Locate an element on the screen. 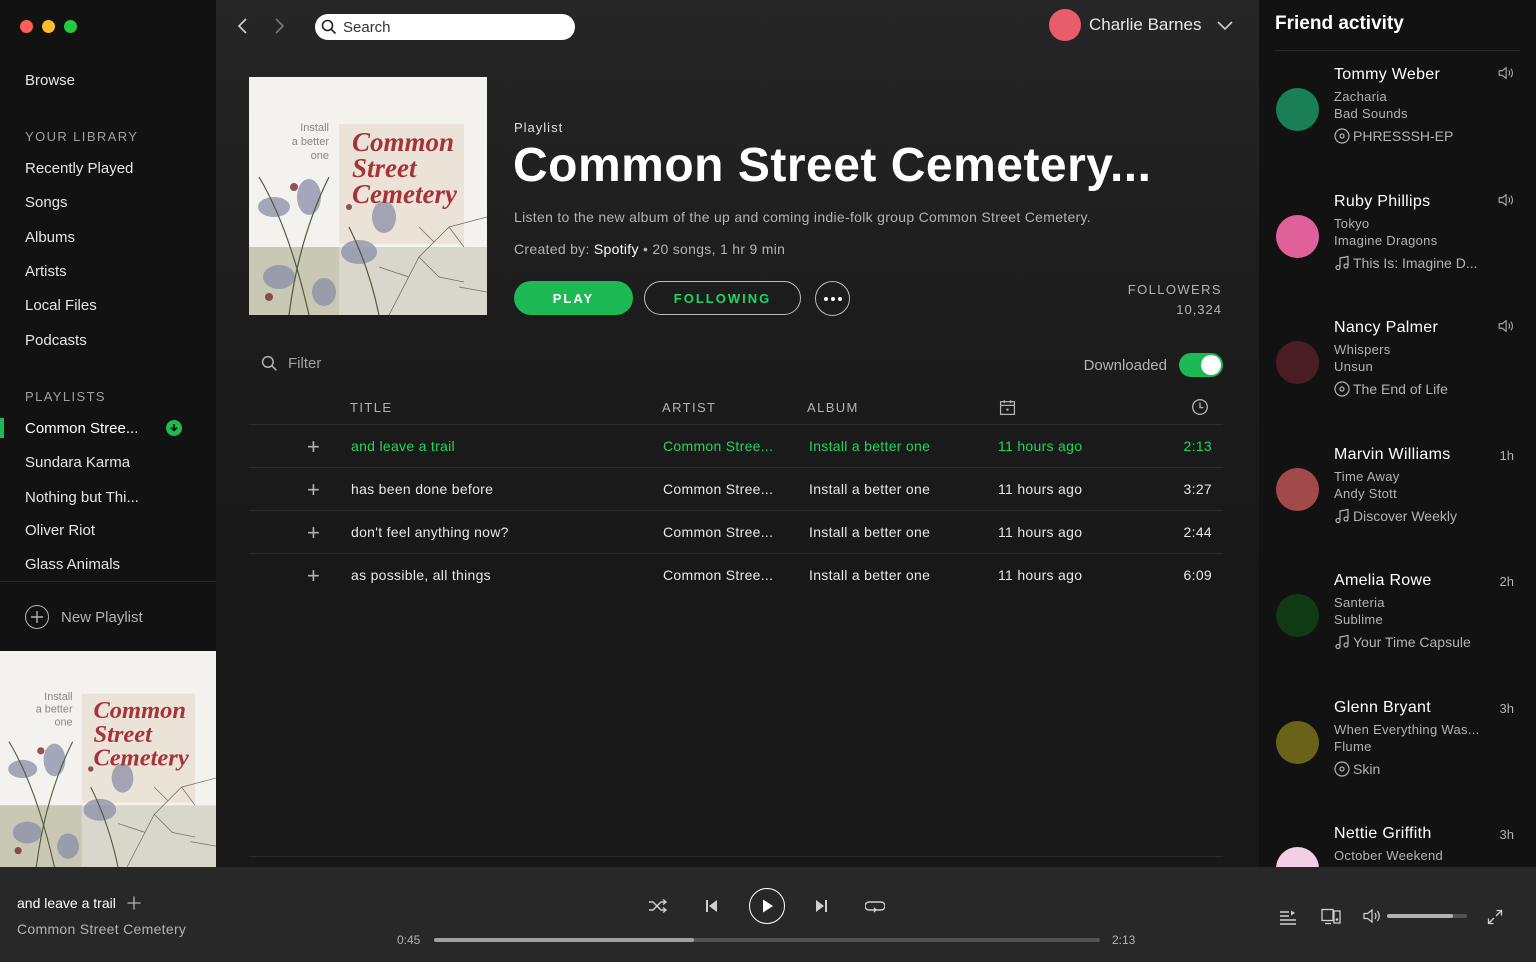 This screenshot has height=962, width=1536. friend-name: Marvin Williams is located at coordinates (1392, 455).